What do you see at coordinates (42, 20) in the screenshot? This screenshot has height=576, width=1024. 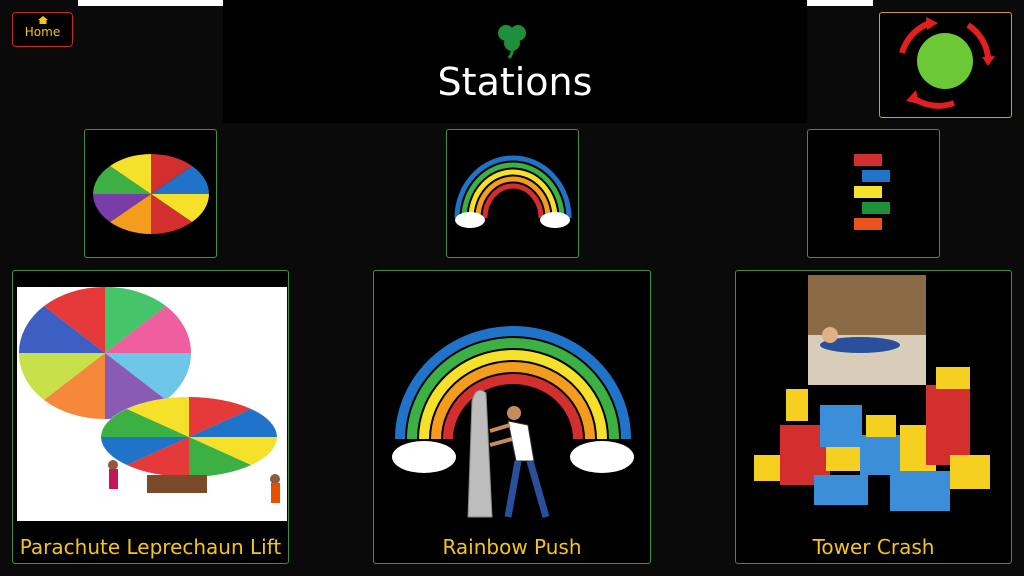 I see `home-icon` at bounding box center [42, 20].